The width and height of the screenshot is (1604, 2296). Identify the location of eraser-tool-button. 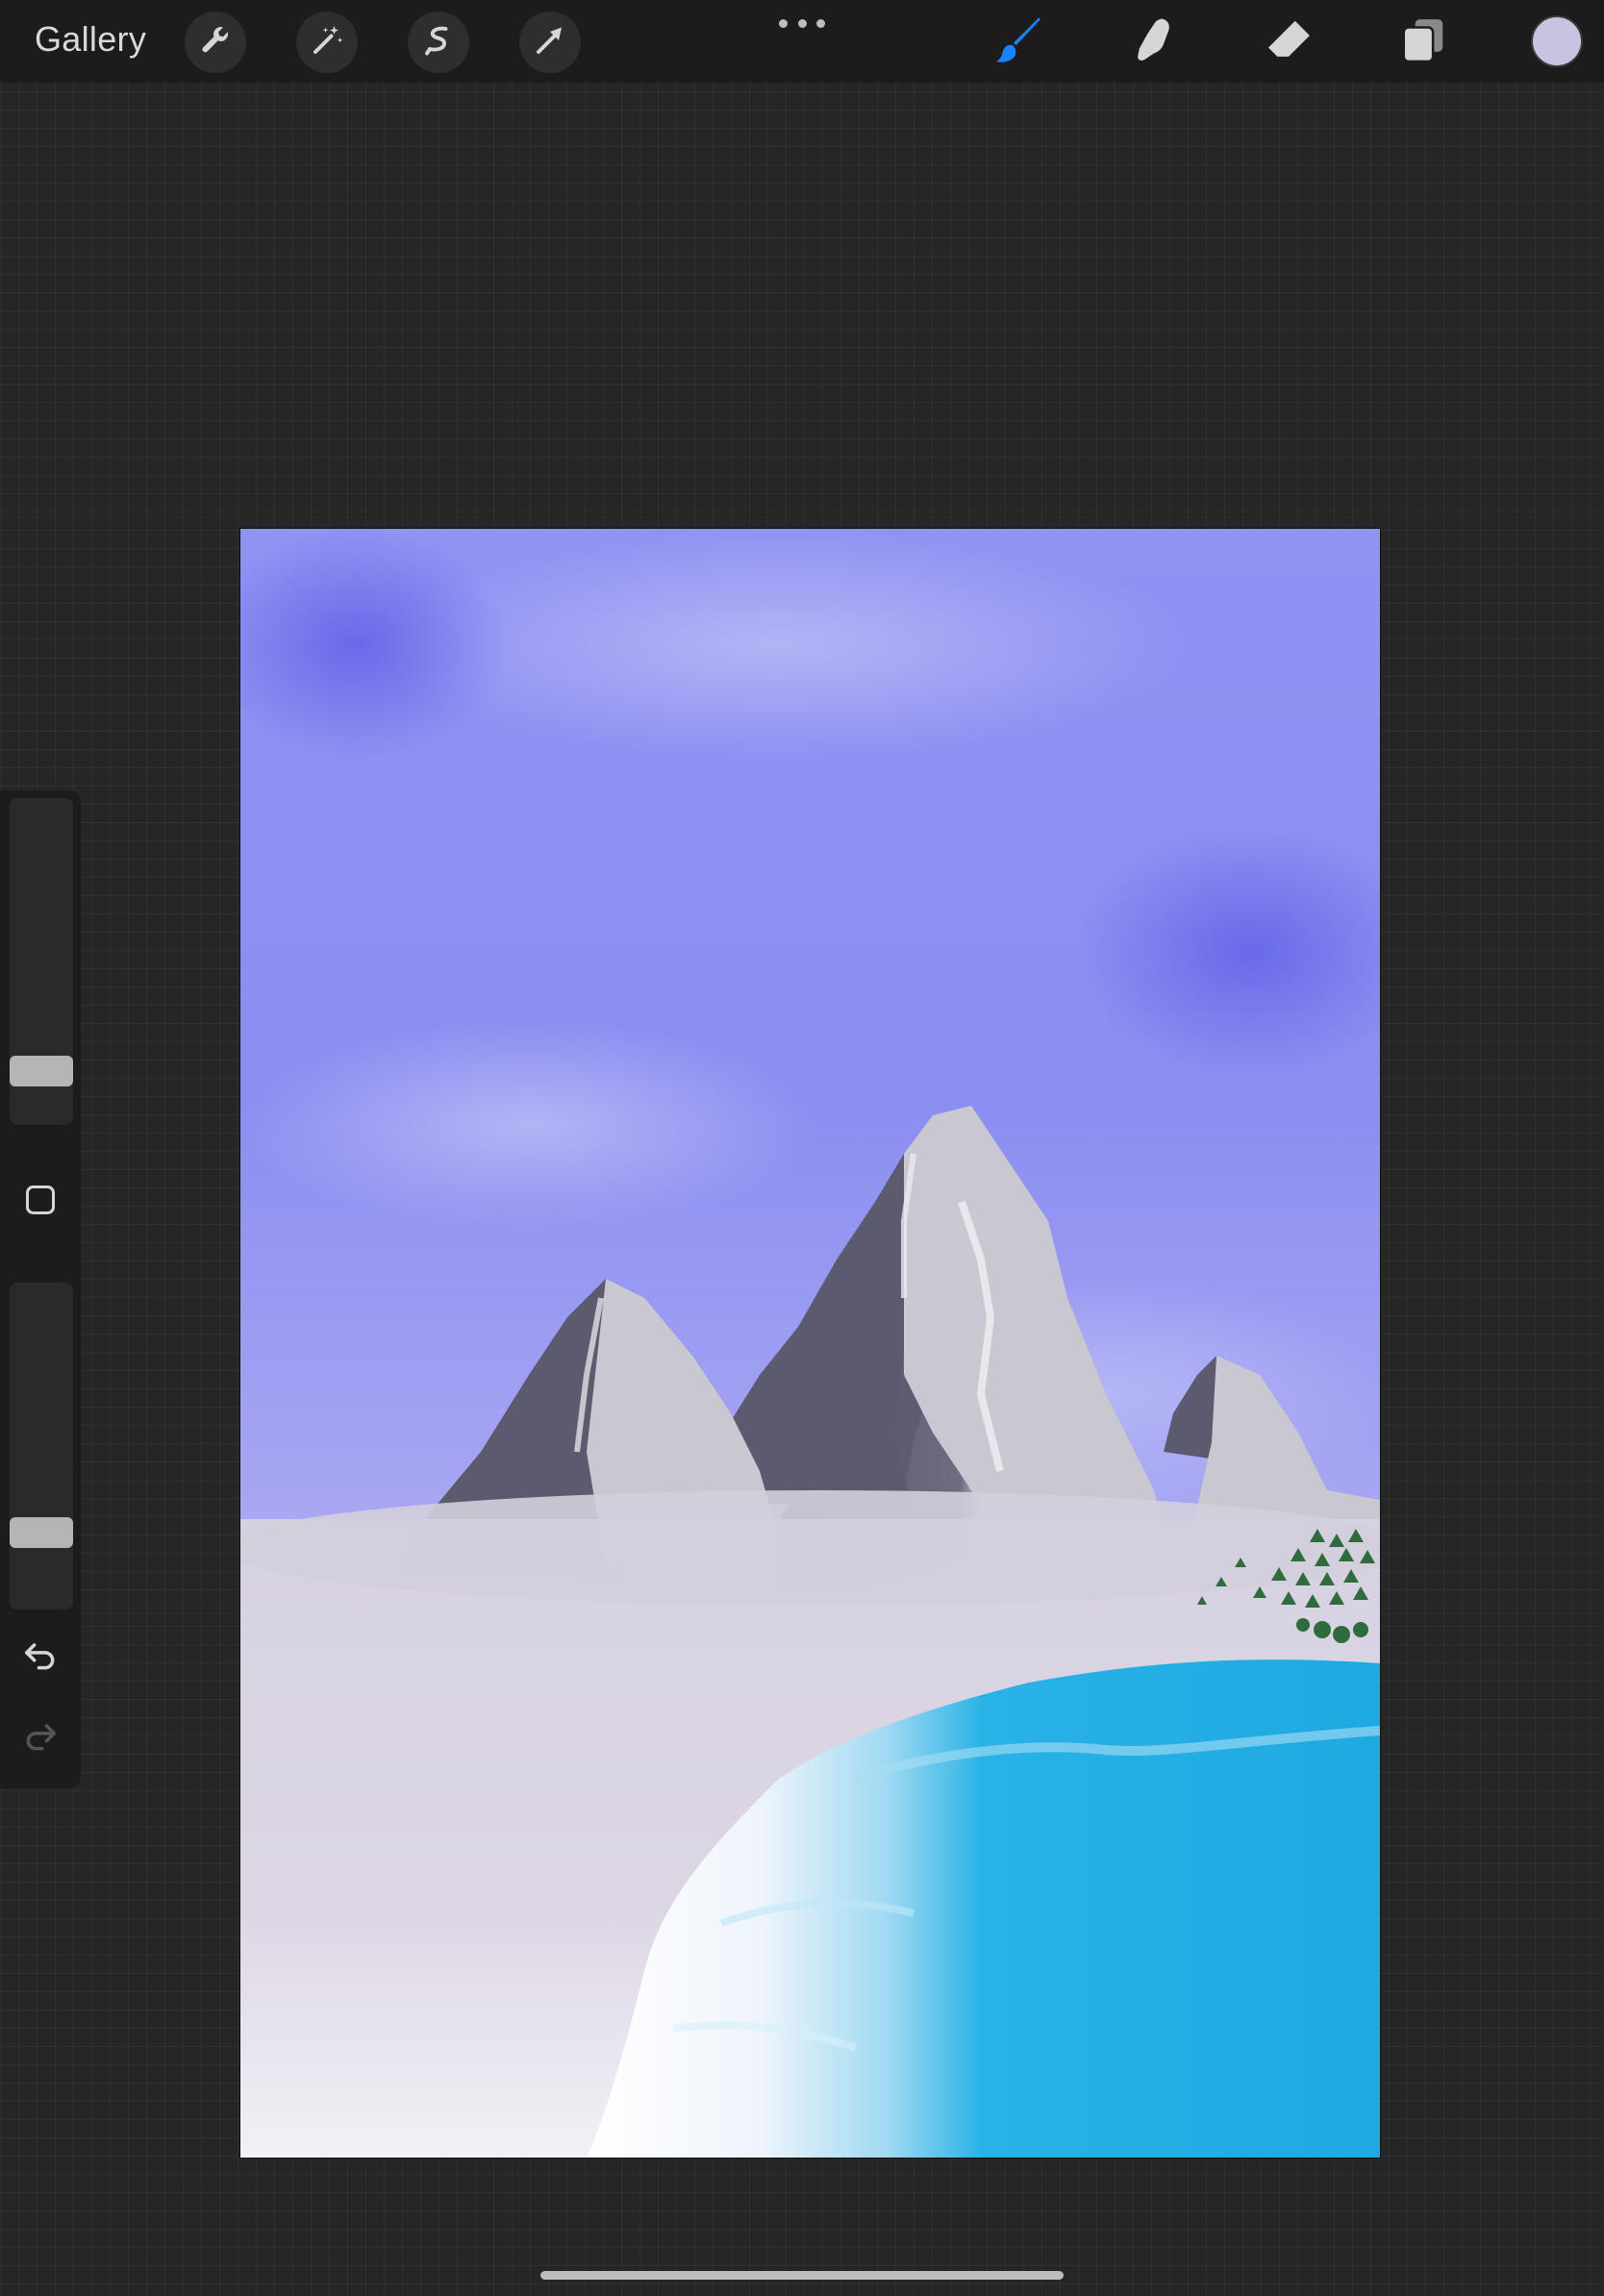
(1288, 42).